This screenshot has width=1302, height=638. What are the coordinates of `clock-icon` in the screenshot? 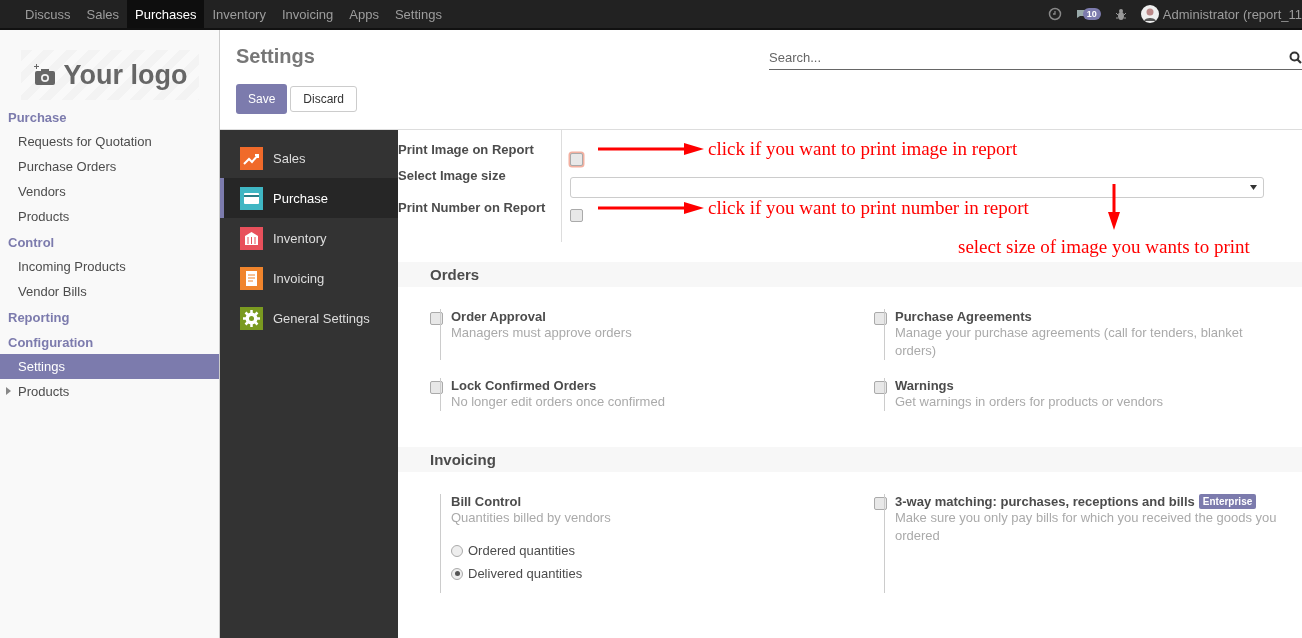 It's located at (1054, 14).